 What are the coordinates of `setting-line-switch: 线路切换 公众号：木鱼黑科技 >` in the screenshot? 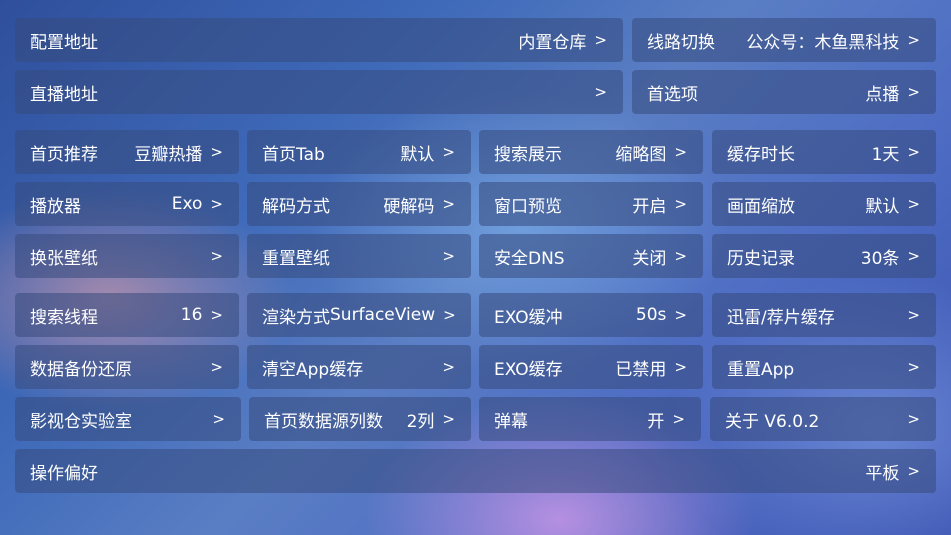 It's located at (784, 40).